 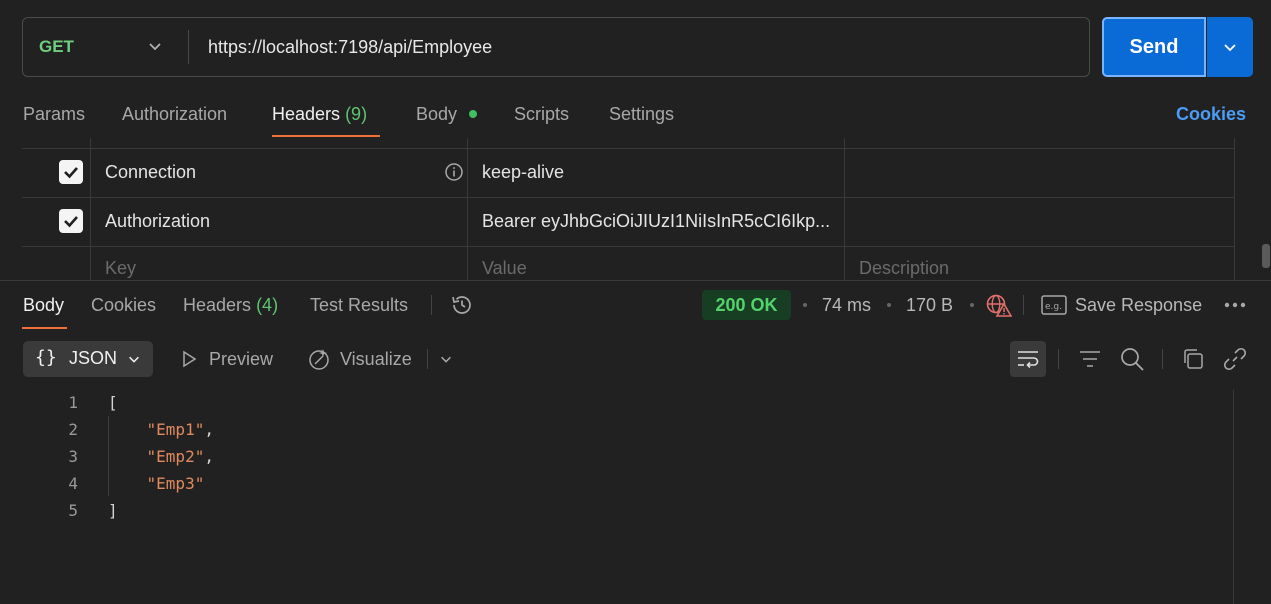 I want to click on info-icon, so click(x=454, y=172).